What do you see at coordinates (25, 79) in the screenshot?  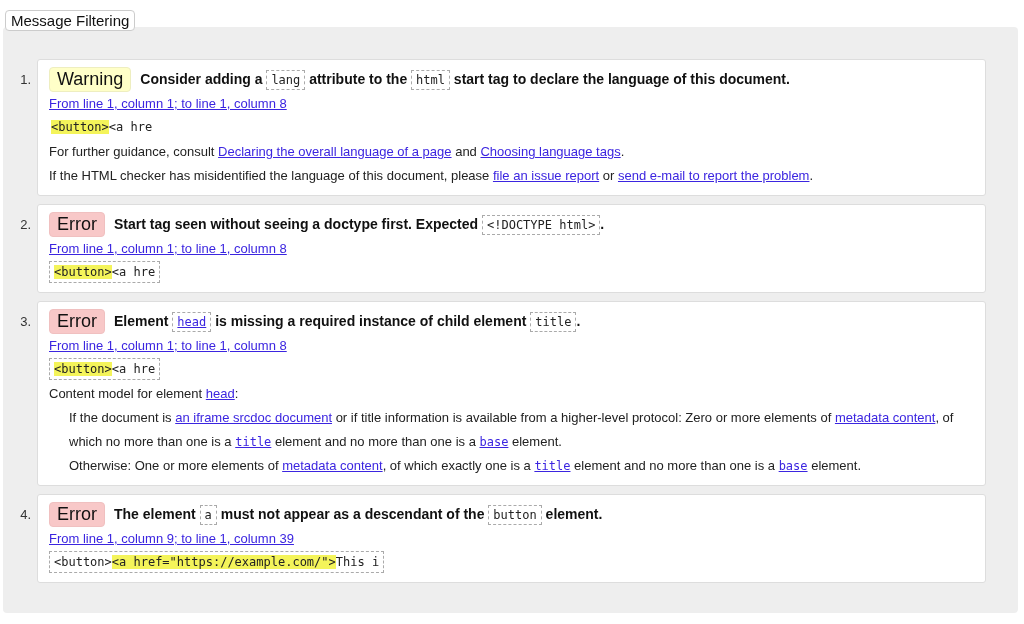 I see `list-number: 1.` at bounding box center [25, 79].